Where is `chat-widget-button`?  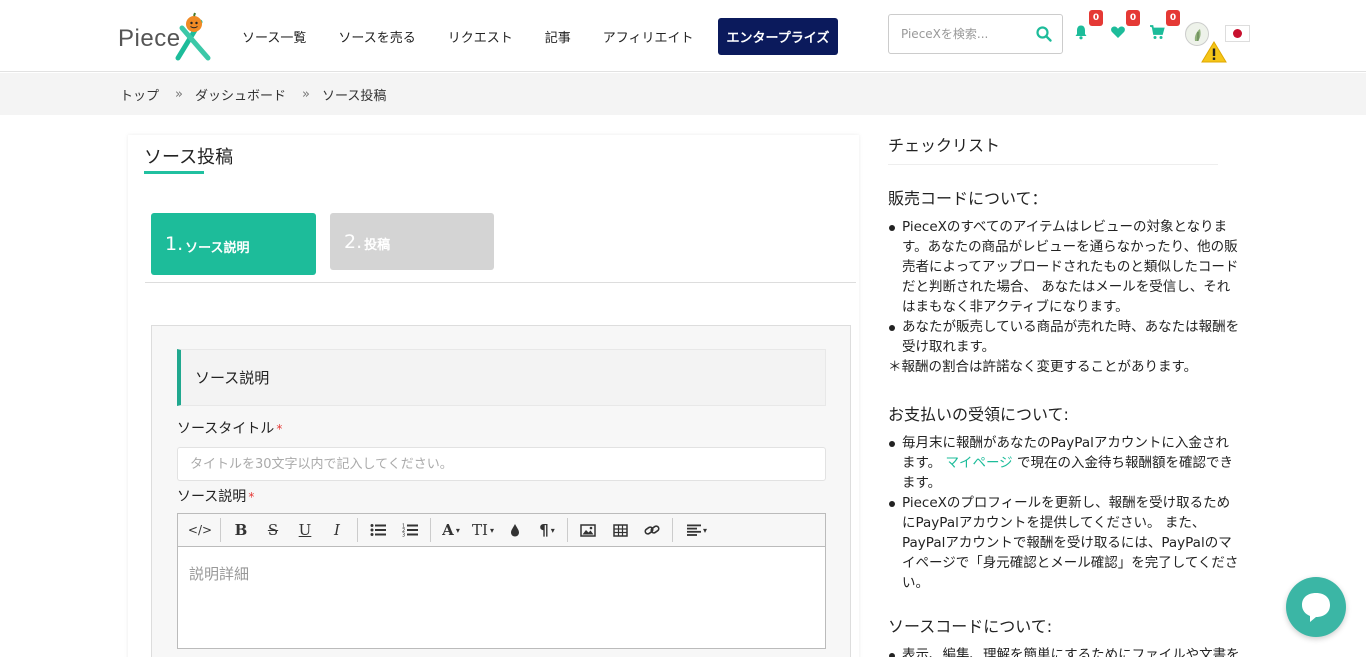 chat-widget-button is located at coordinates (1316, 607).